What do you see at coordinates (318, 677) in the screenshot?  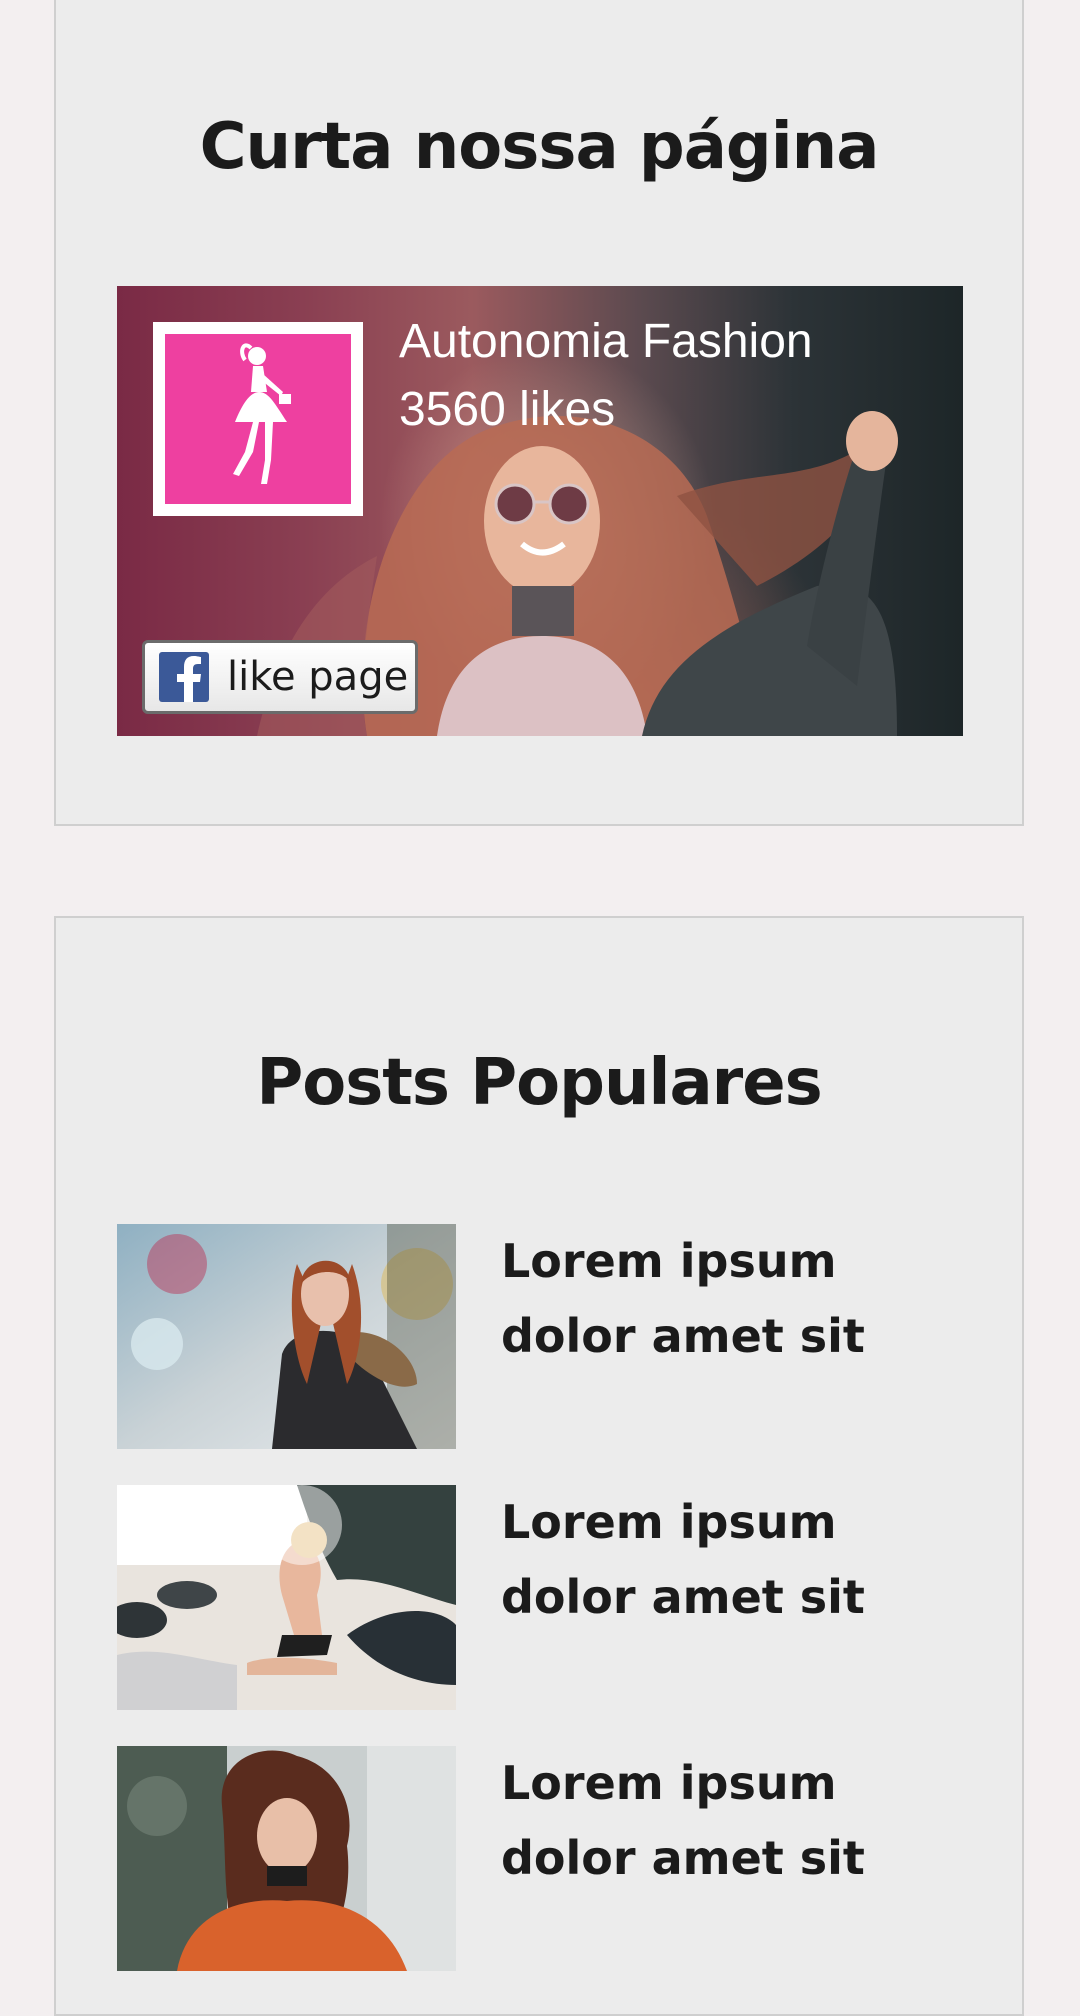 I see `like-page-label: like page` at bounding box center [318, 677].